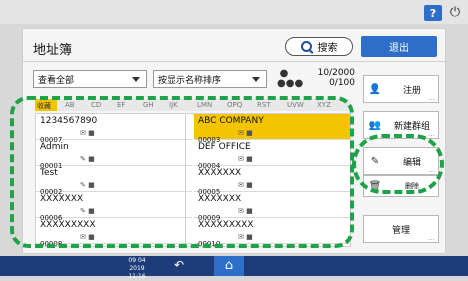  I want to click on footer-bar: 09 04 2019 11:16 ↶ ⌂, so click(234, 268).